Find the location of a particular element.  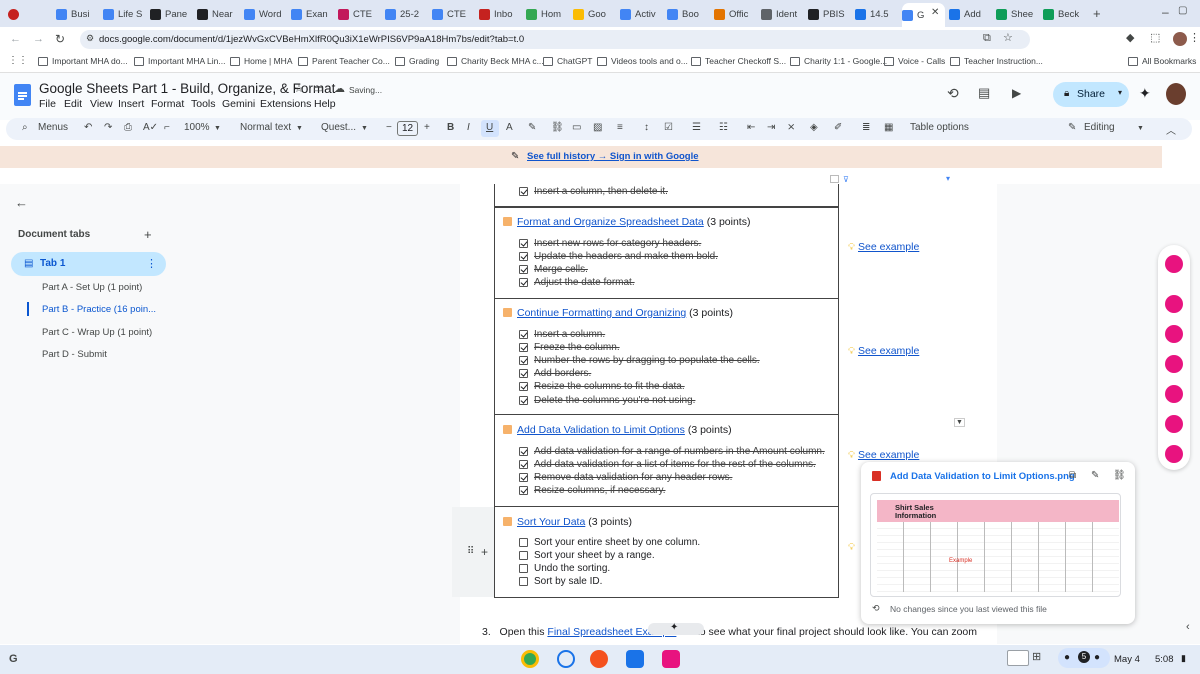

bookmark-star-icon: ☆ is located at coordinates (1008, 38).